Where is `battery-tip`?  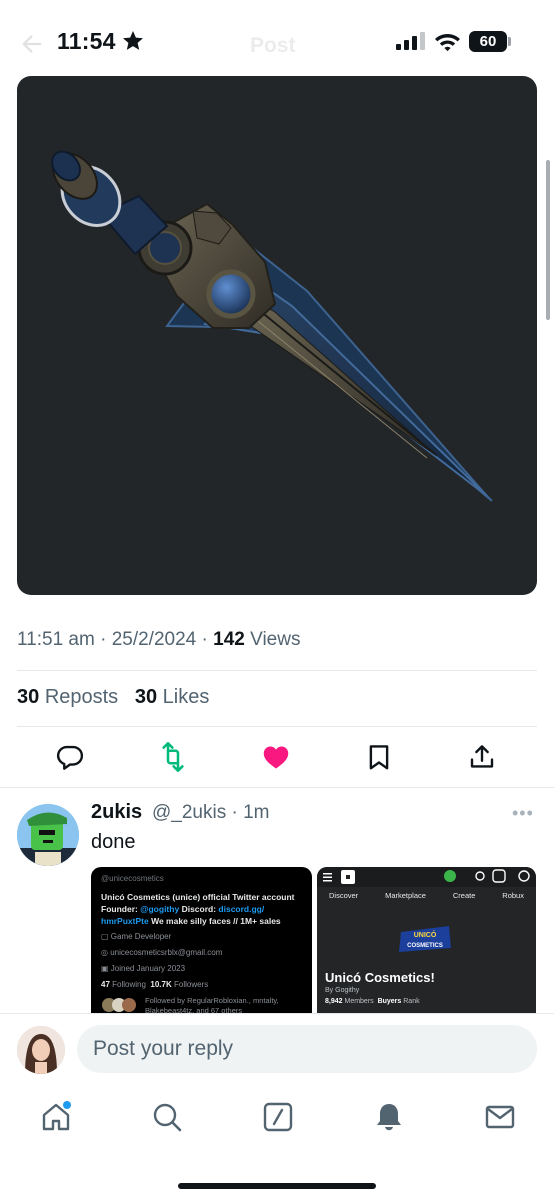 battery-tip is located at coordinates (509, 41).